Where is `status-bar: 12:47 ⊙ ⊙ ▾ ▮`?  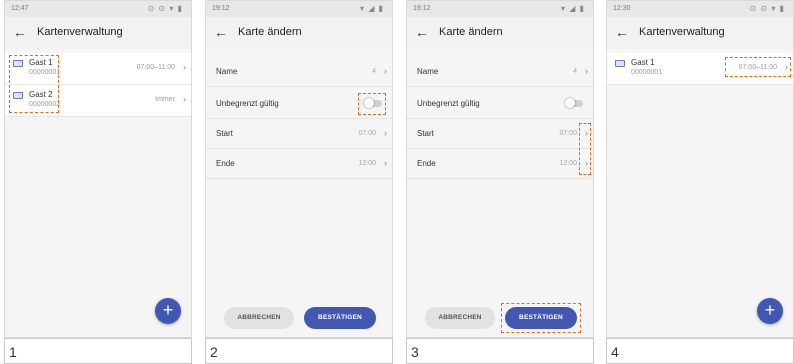
status-bar: 12:47 ⊙ ⊙ ▾ ▮ is located at coordinates (98, 9).